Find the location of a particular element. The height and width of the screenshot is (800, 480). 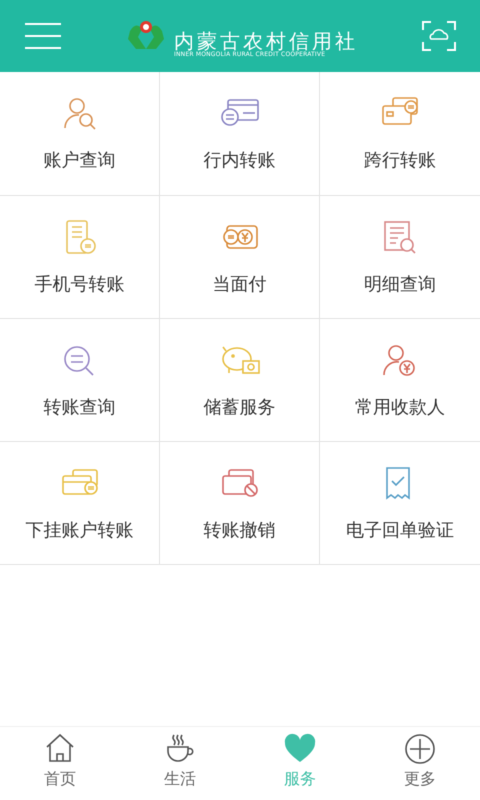

service-tile: 下挂账户转账 is located at coordinates (80, 502).